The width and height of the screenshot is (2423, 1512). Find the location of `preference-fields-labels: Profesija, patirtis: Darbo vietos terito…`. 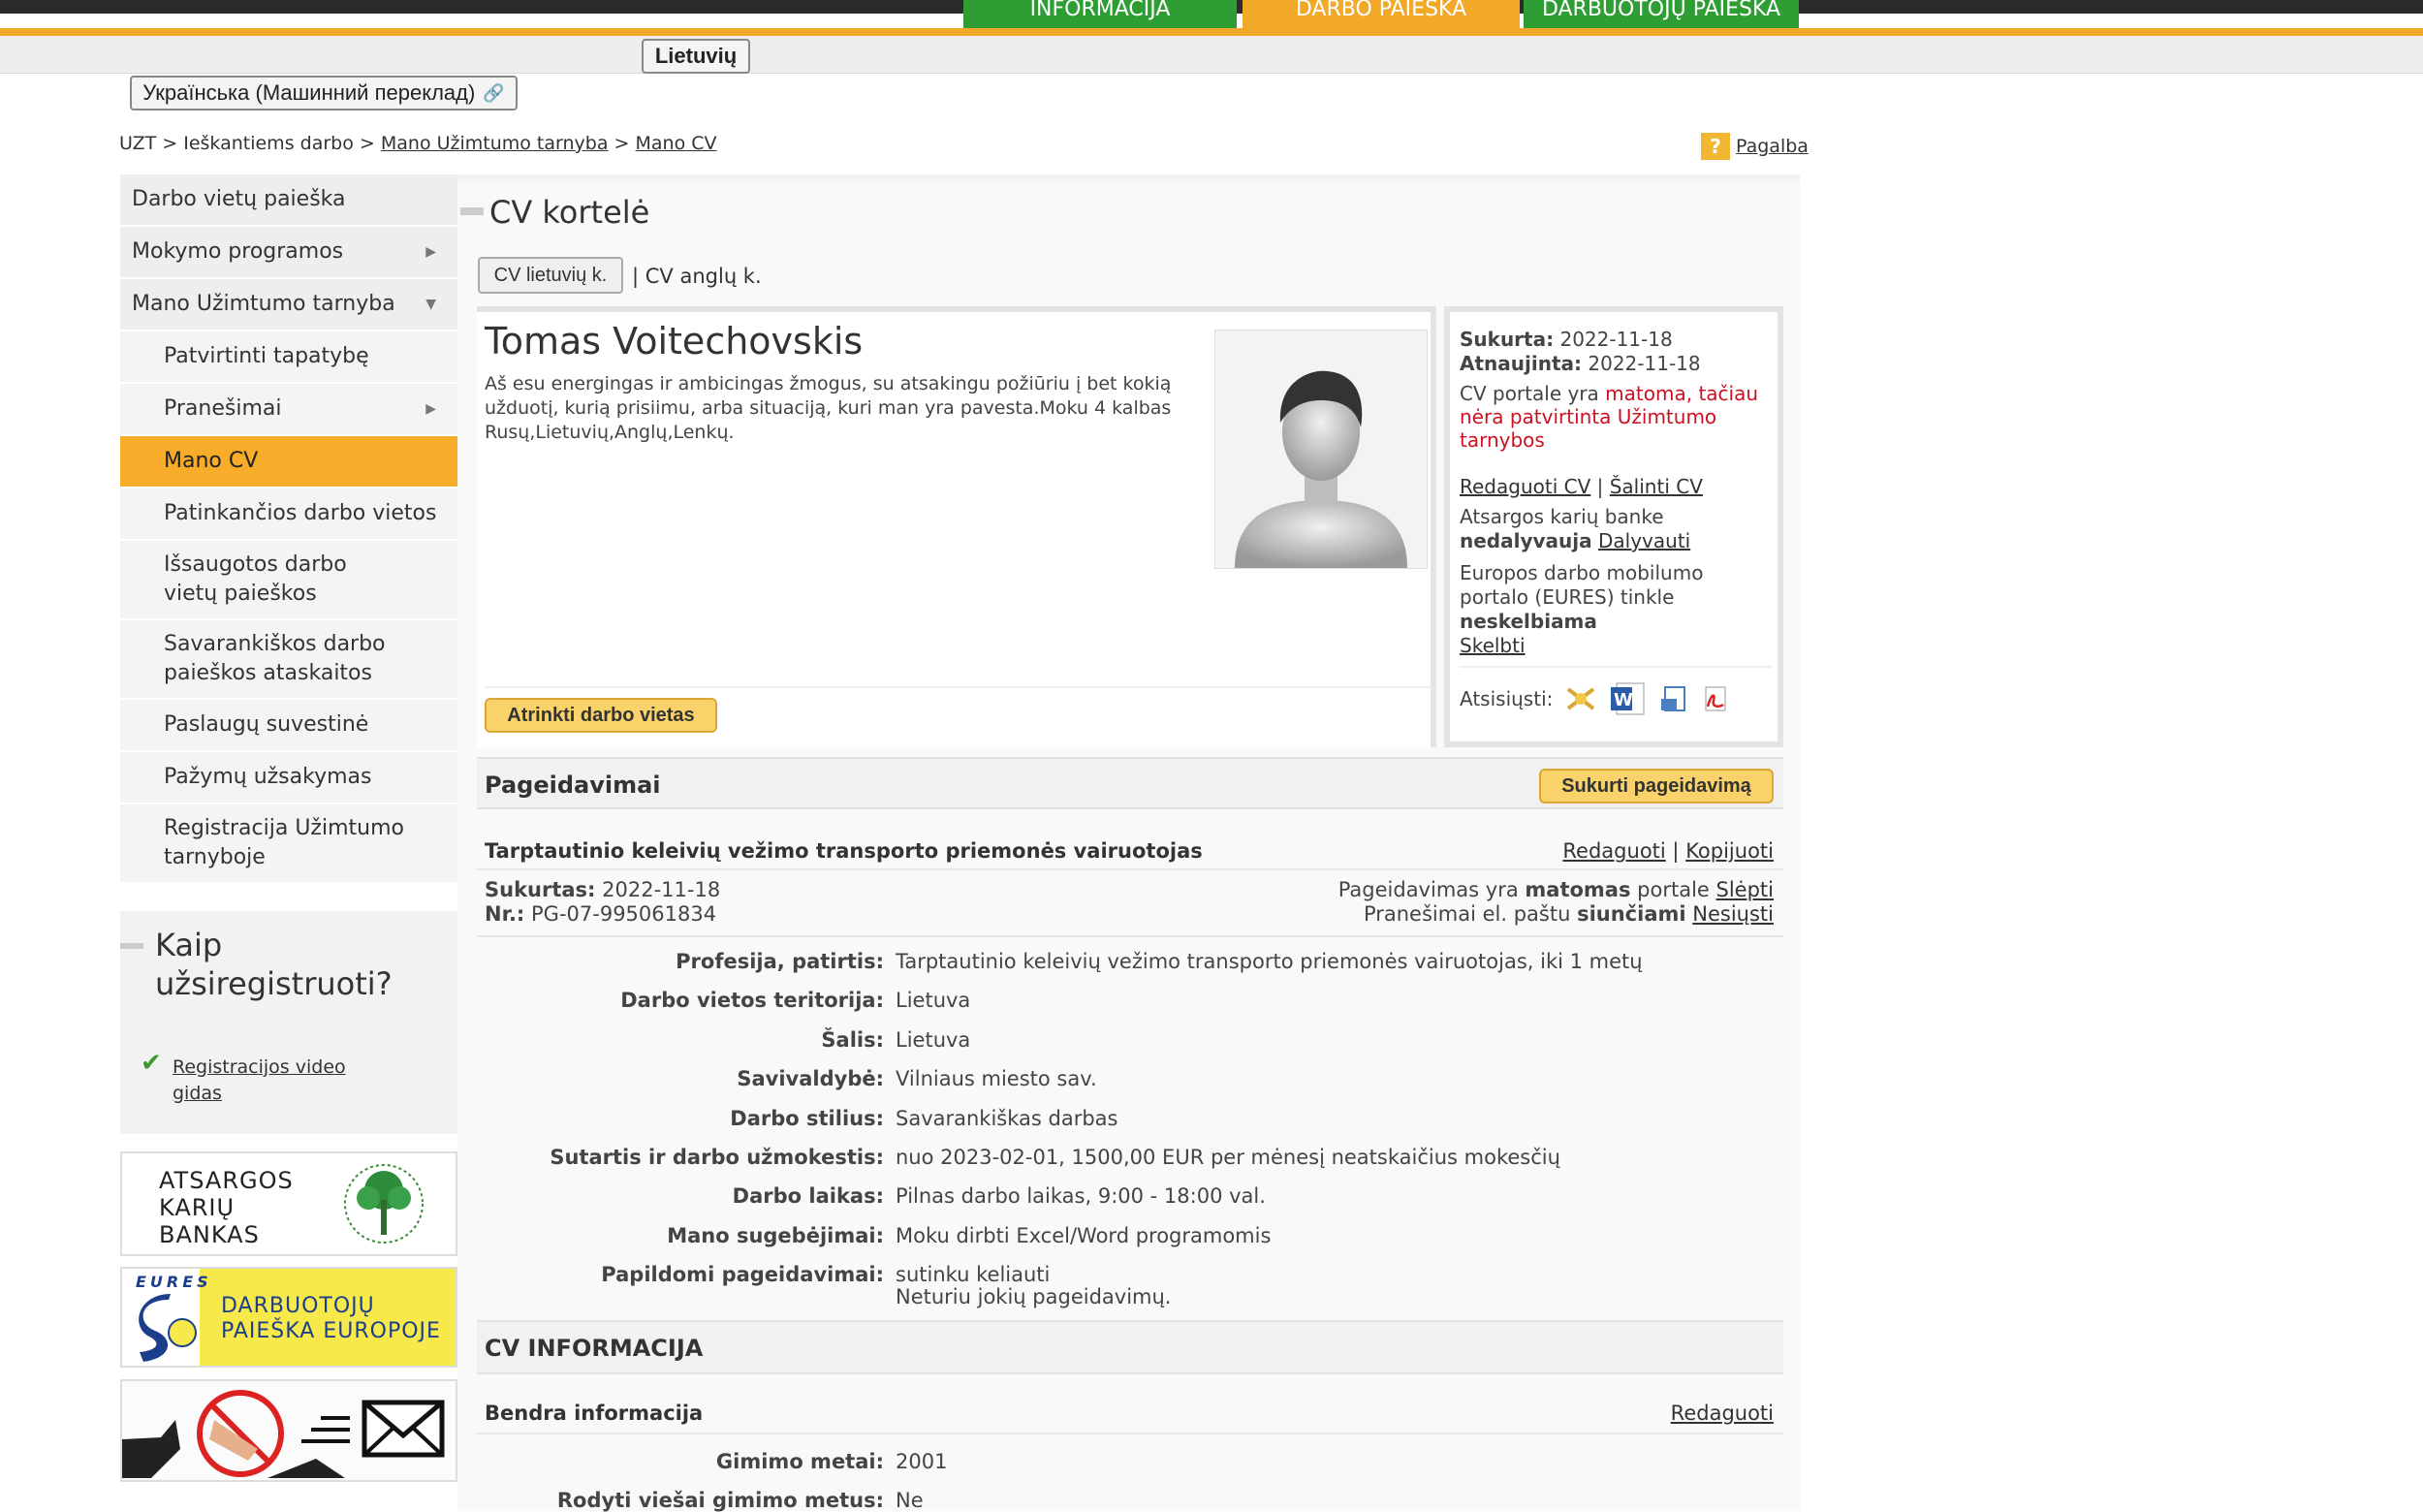

preference-fields-labels: Profesija, patirtis: Darbo vietos terito… is located at coordinates (717, 1118).